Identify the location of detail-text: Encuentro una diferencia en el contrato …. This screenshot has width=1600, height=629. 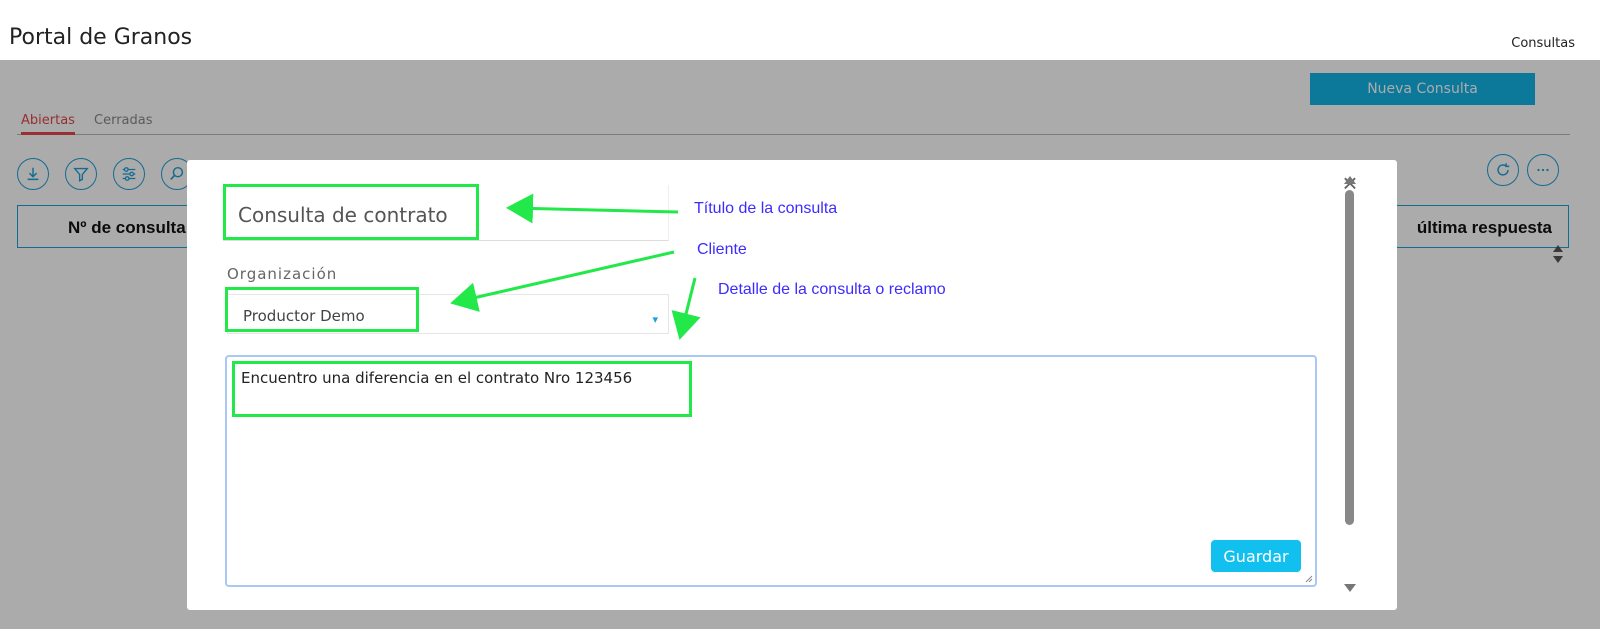
(437, 378).